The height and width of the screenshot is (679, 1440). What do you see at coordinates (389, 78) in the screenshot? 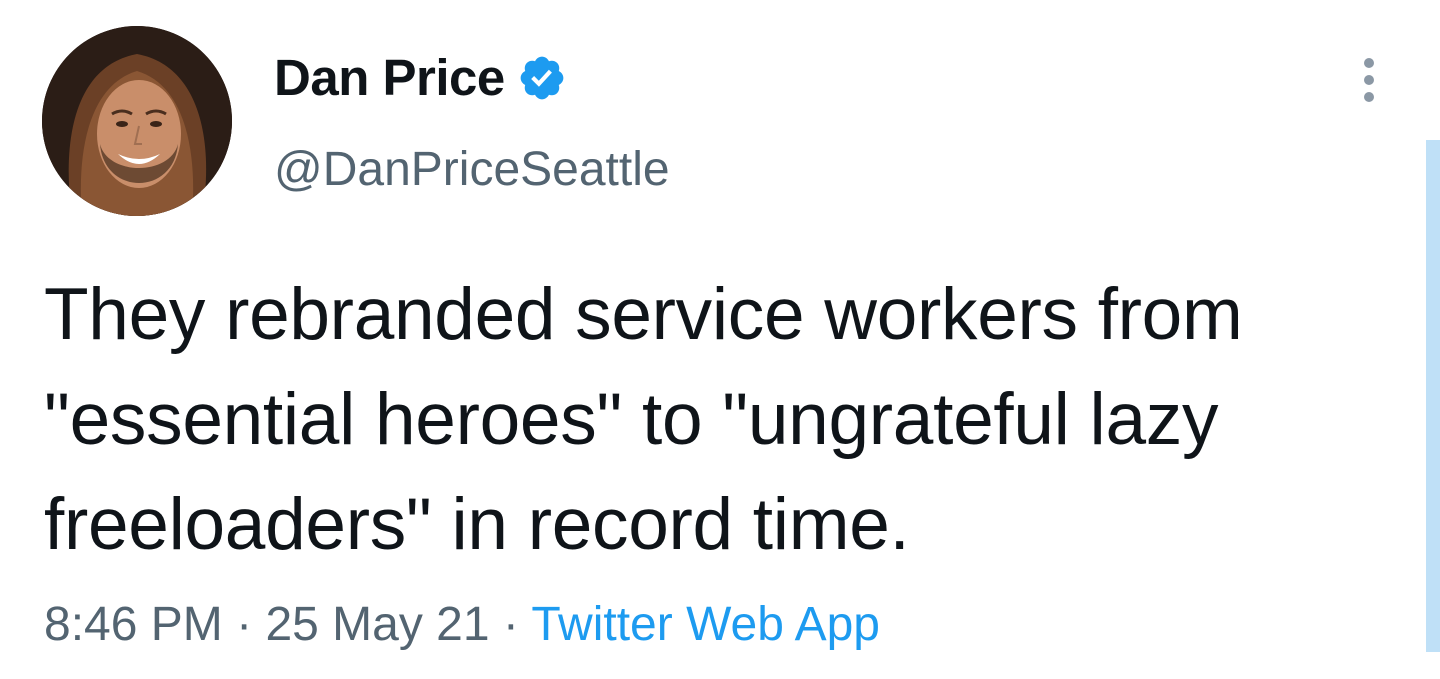
I see `display-name: Dan Price` at bounding box center [389, 78].